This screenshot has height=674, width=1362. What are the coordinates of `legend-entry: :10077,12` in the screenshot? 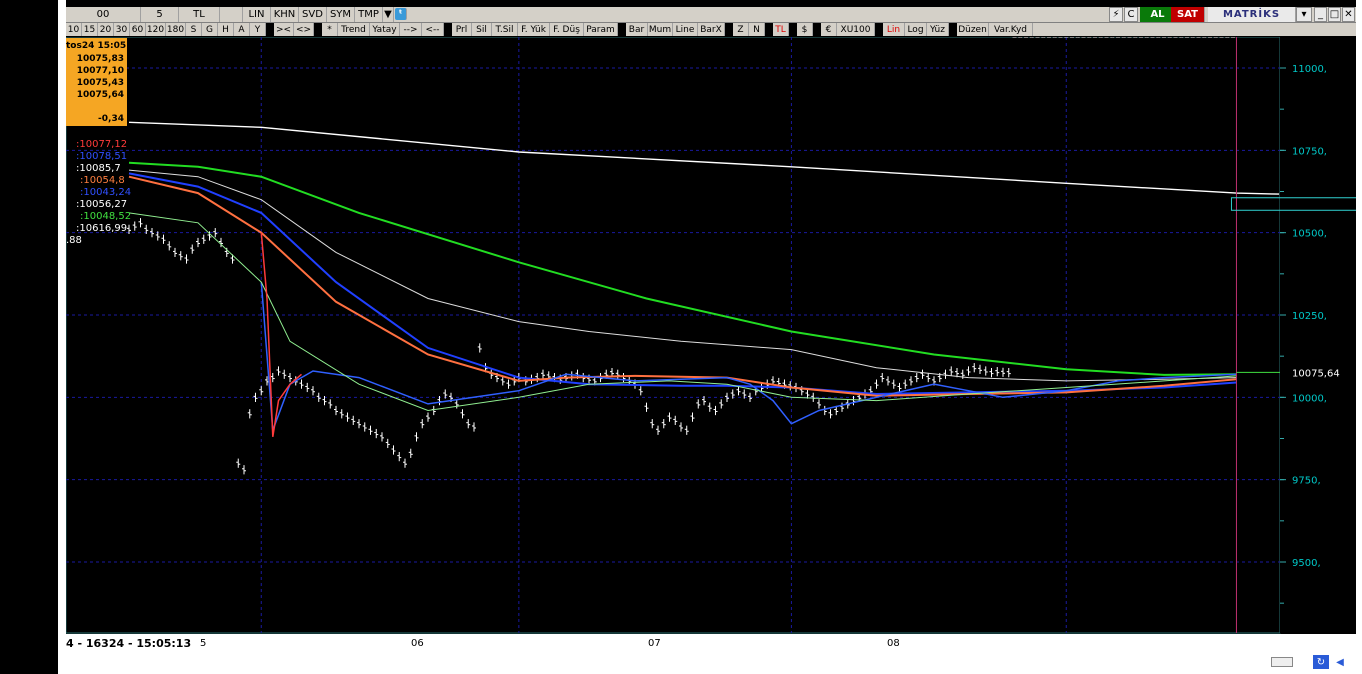 It's located at (102, 144).